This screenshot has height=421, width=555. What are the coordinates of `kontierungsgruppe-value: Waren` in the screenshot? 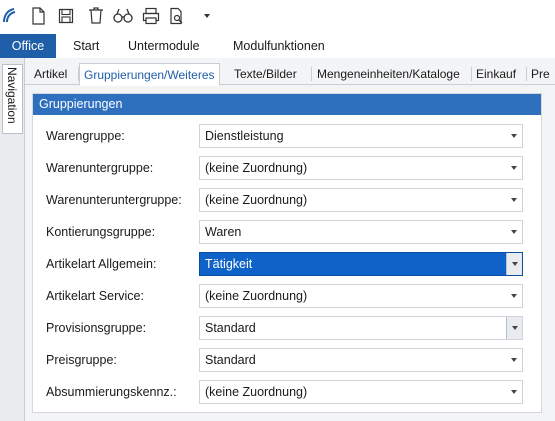 It's located at (223, 232).